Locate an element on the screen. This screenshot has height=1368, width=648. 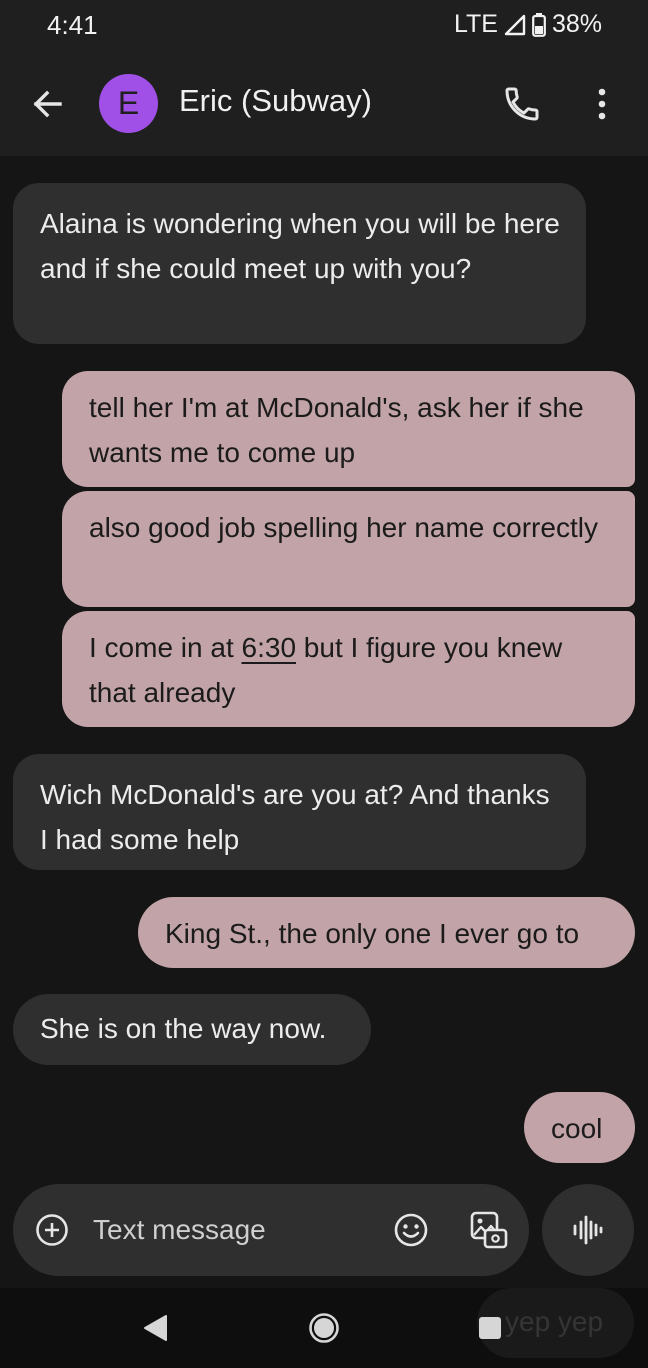
nav-recents-icon is located at coordinates (490, 1328).